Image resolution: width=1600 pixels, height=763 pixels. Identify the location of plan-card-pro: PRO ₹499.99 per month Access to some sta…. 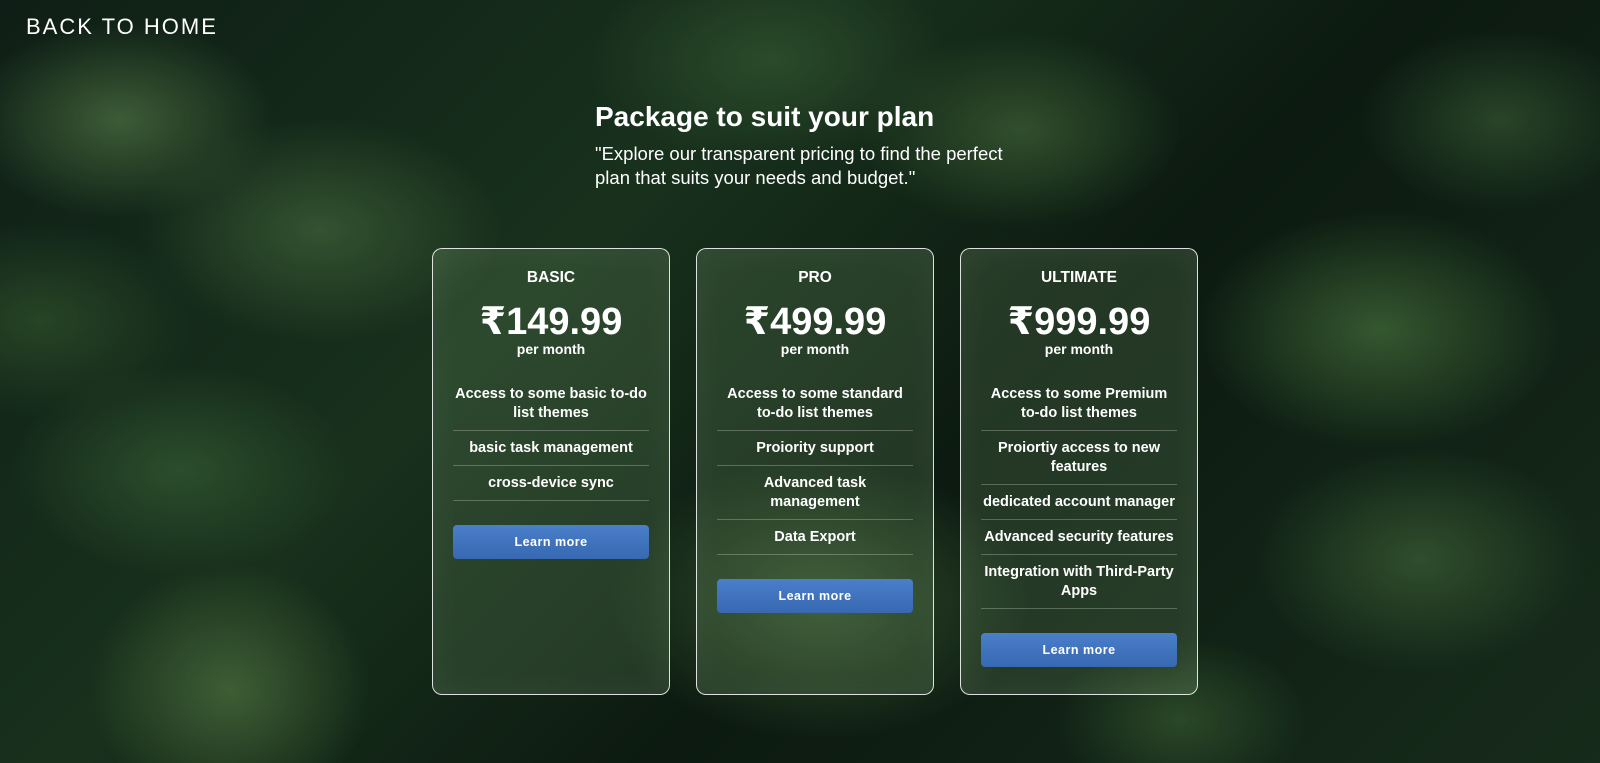
(815, 471).